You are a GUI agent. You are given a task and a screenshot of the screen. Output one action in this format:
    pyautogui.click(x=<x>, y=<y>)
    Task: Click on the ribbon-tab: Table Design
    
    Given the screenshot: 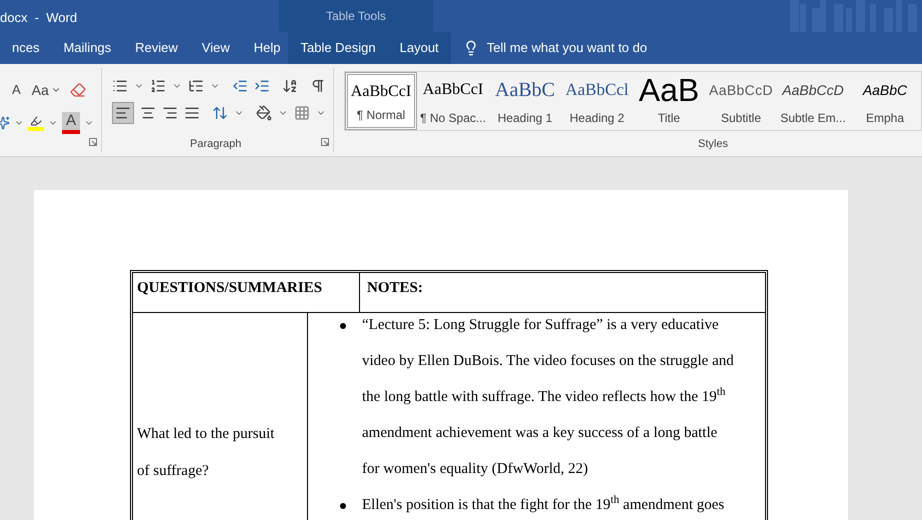 What is the action you would take?
    pyautogui.click(x=338, y=48)
    